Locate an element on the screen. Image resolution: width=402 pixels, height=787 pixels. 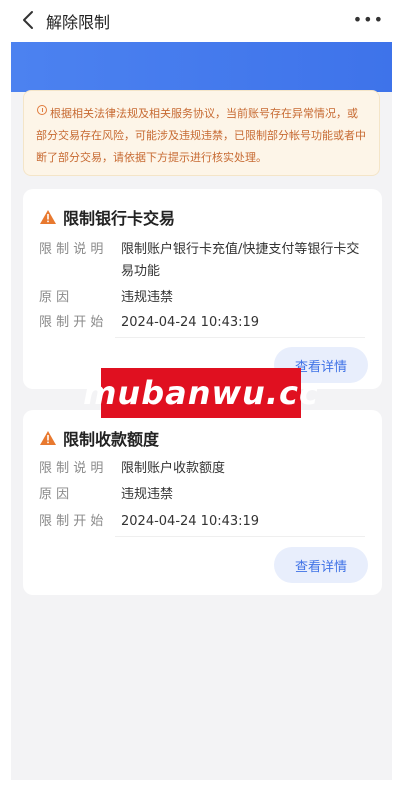
more-dots-icon: ••• is located at coordinates (368, 19).